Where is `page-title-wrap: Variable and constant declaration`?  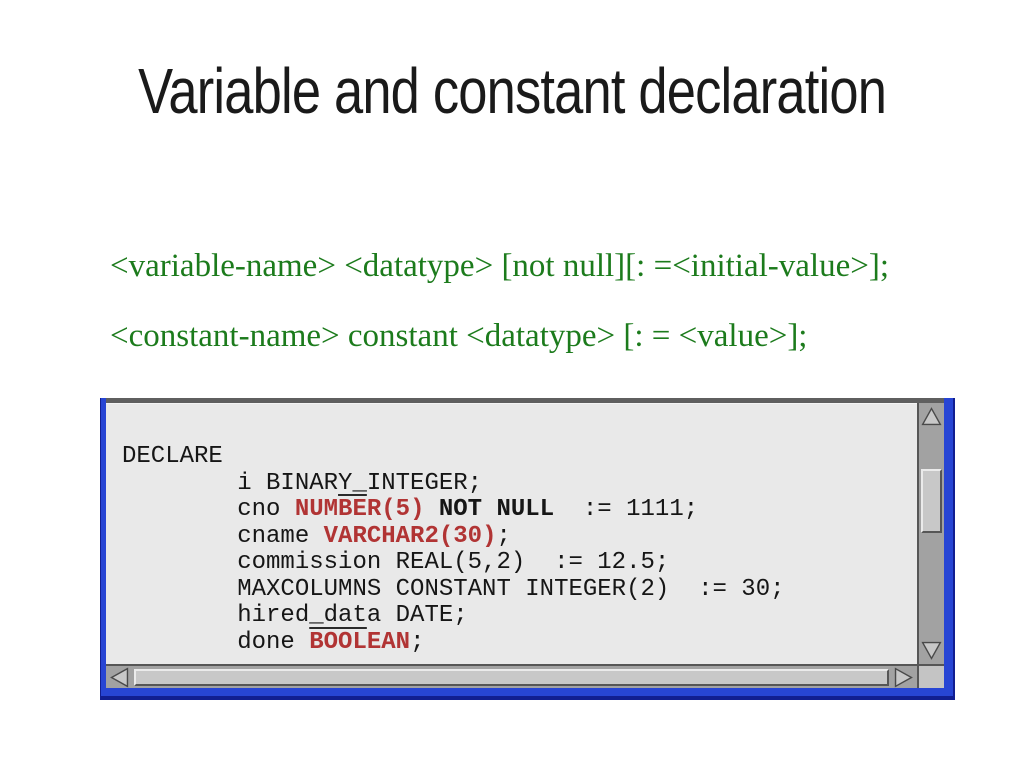
page-title-wrap: Variable and constant declaration is located at coordinates (512, 91).